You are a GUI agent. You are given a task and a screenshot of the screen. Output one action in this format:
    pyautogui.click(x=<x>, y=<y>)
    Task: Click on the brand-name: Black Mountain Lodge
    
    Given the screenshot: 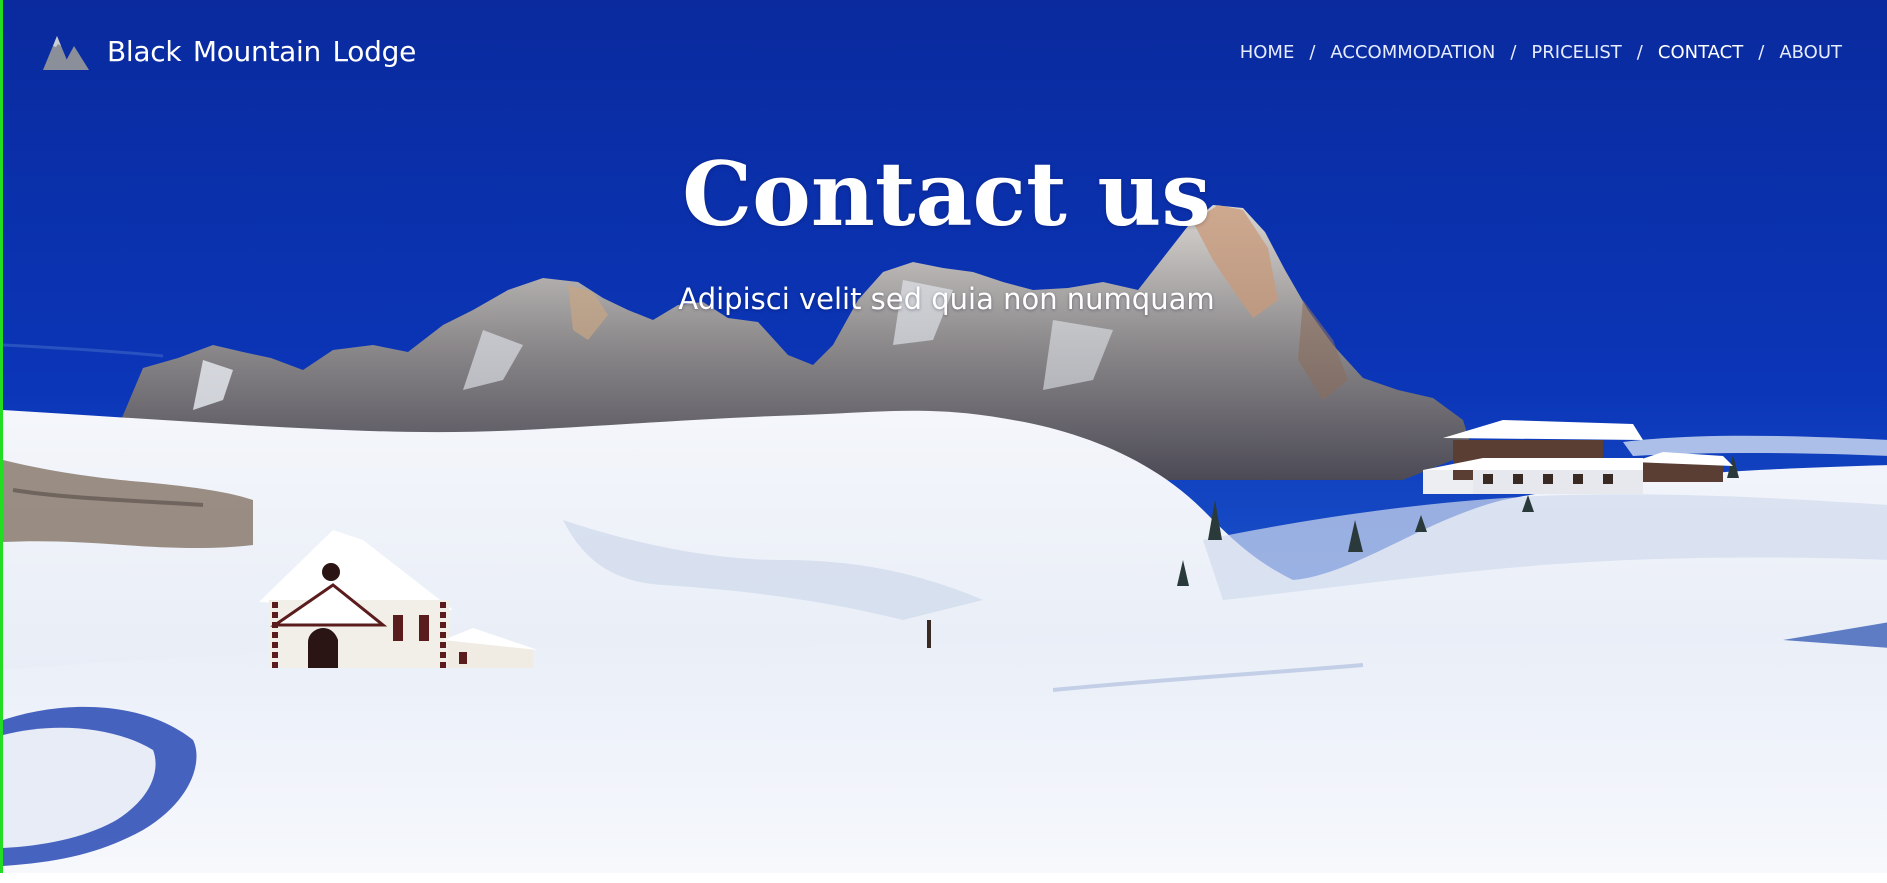 What is the action you would take?
    pyautogui.click(x=262, y=51)
    